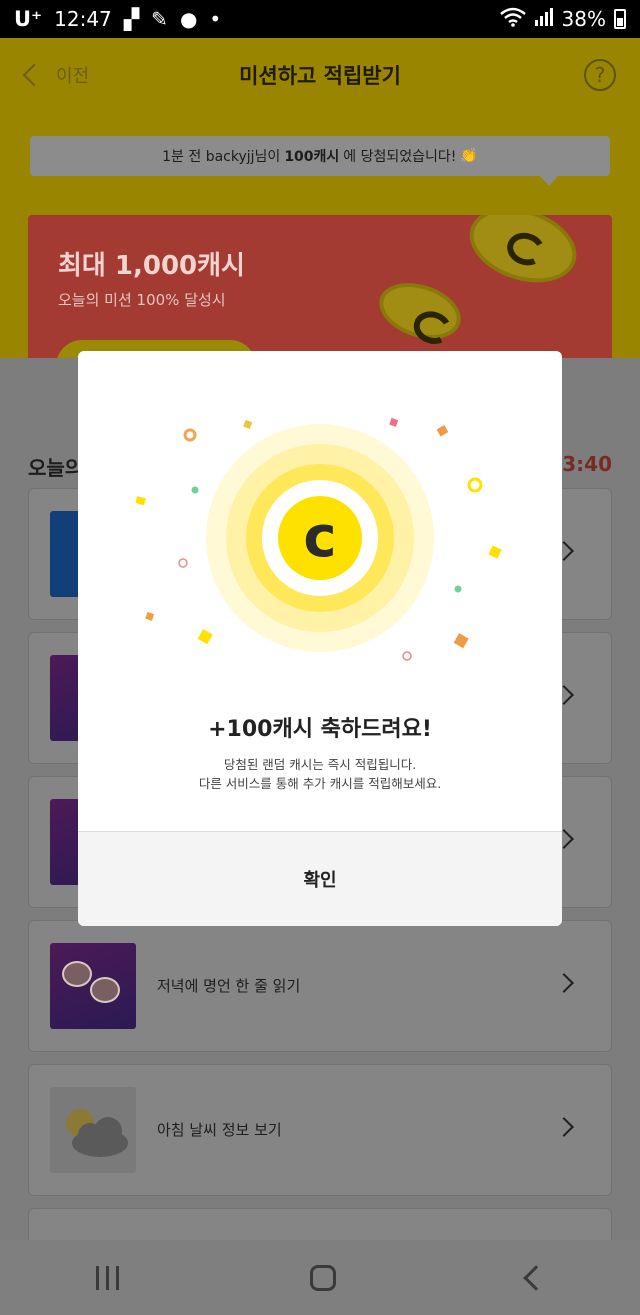 Image resolution: width=640 pixels, height=1315 pixels. I want to click on help-icon: ?, so click(600, 75).